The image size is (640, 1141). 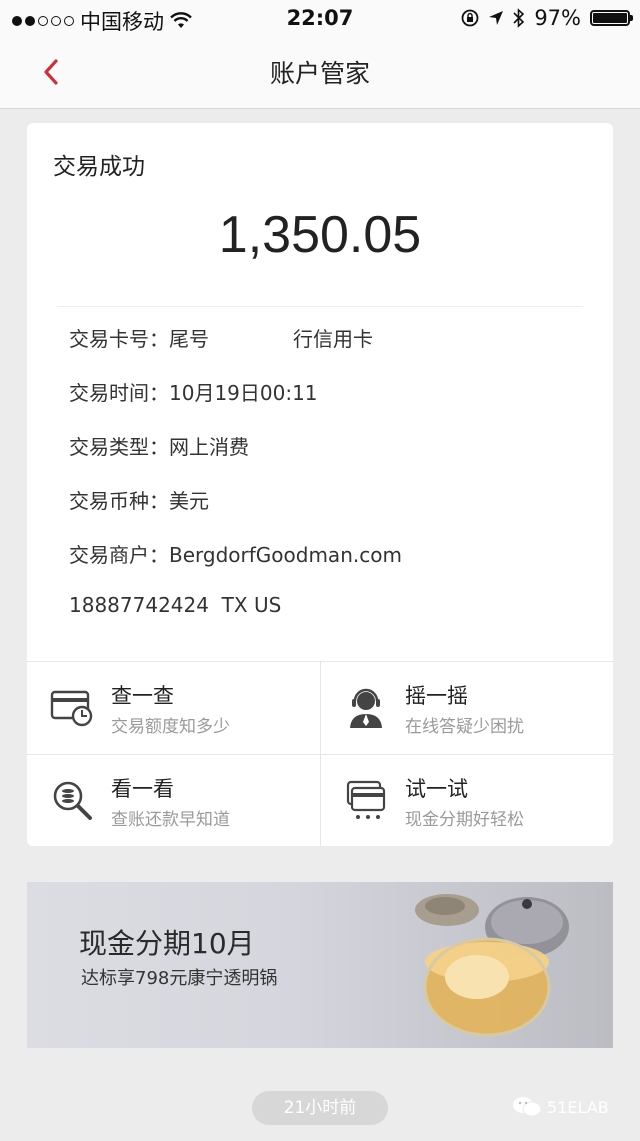 I want to click on banner-headline: 现金分期10月, so click(x=167, y=943).